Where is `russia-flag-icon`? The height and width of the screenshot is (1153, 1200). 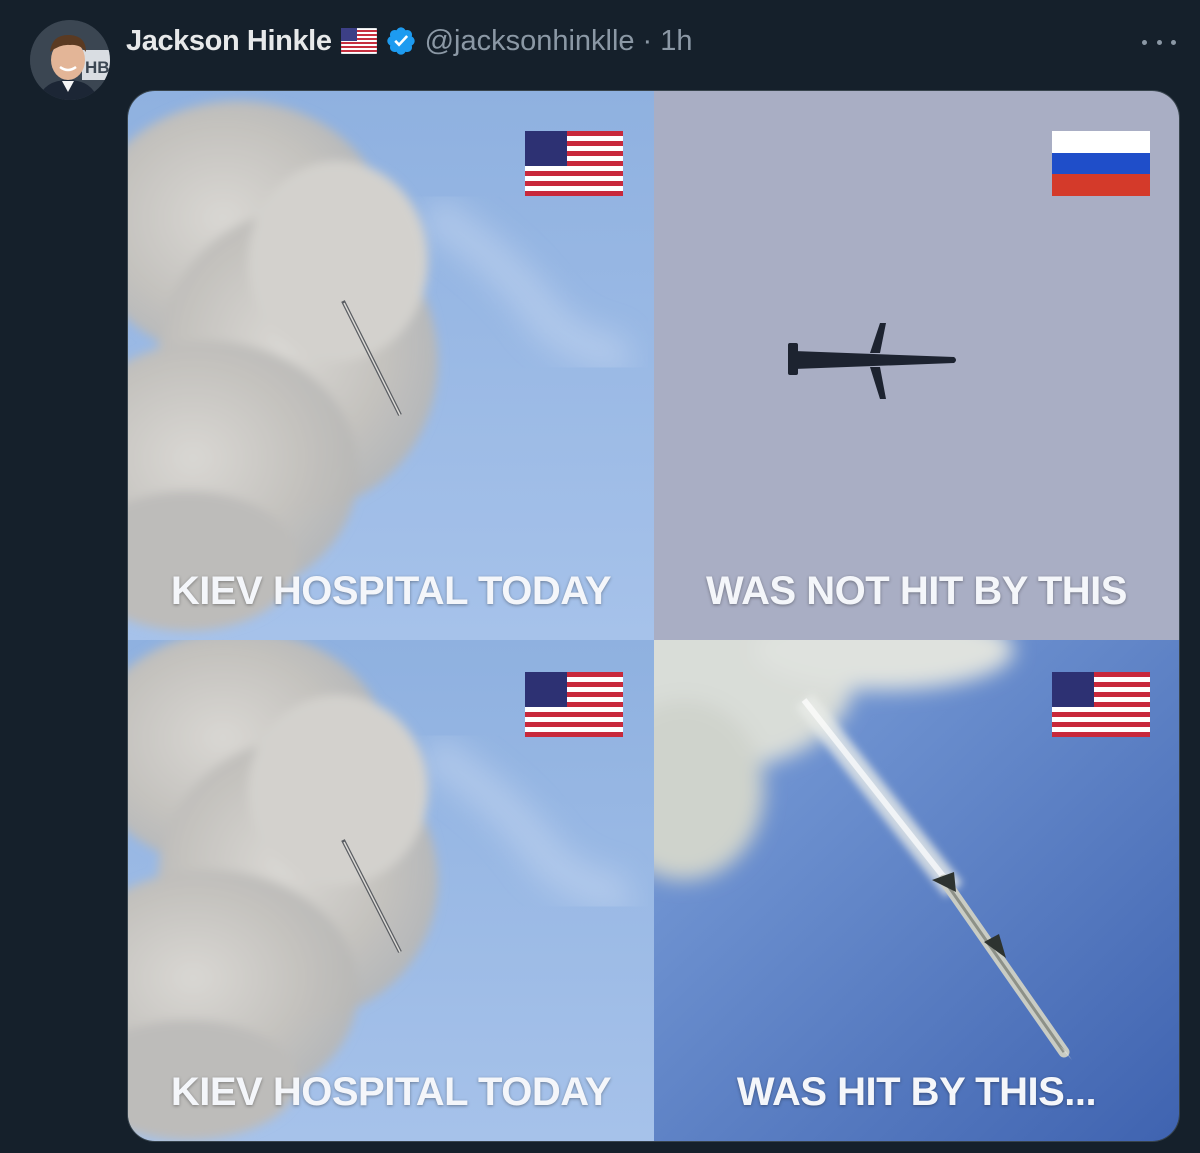 russia-flag-icon is located at coordinates (1101, 163).